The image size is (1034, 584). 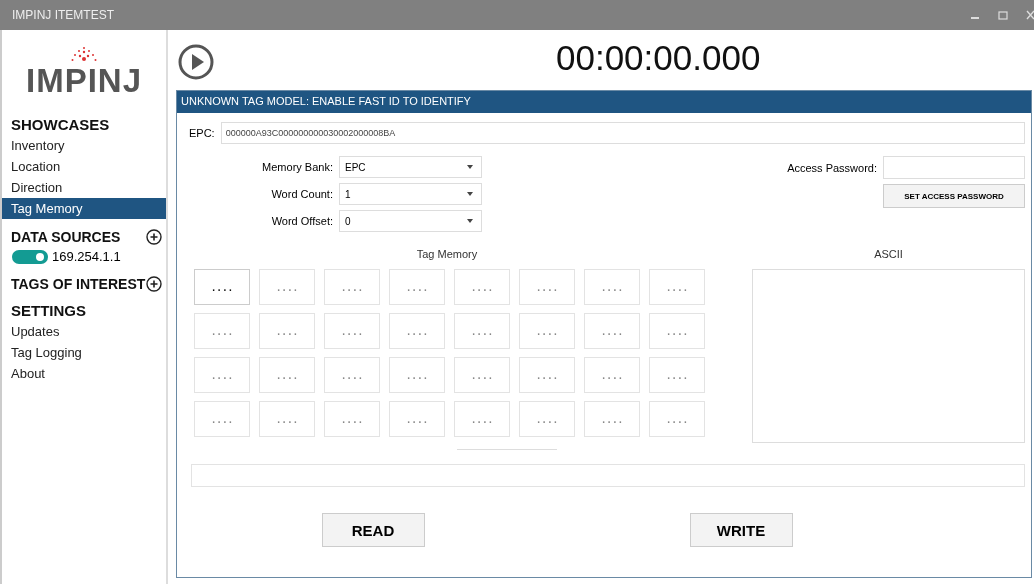 I want to click on section-title: Tag Memory, so click(x=447, y=254).